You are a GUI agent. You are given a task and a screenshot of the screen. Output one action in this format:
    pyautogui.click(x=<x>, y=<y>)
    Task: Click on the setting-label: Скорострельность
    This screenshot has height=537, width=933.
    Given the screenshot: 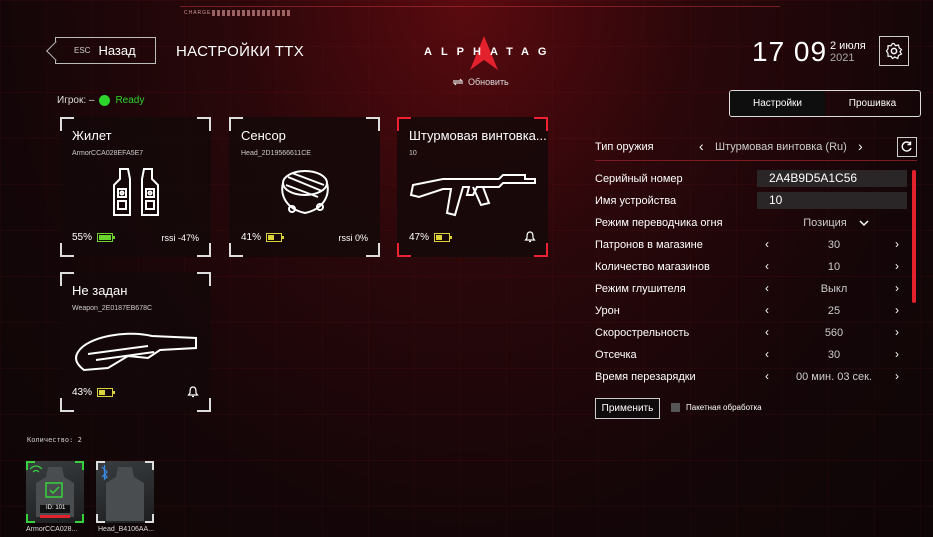 What is the action you would take?
    pyautogui.click(x=642, y=333)
    